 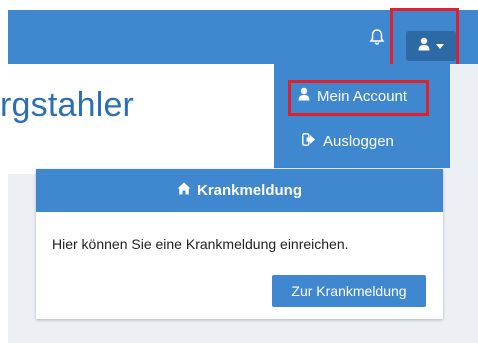 I want to click on page-left-edge, so click(x=4, y=171).